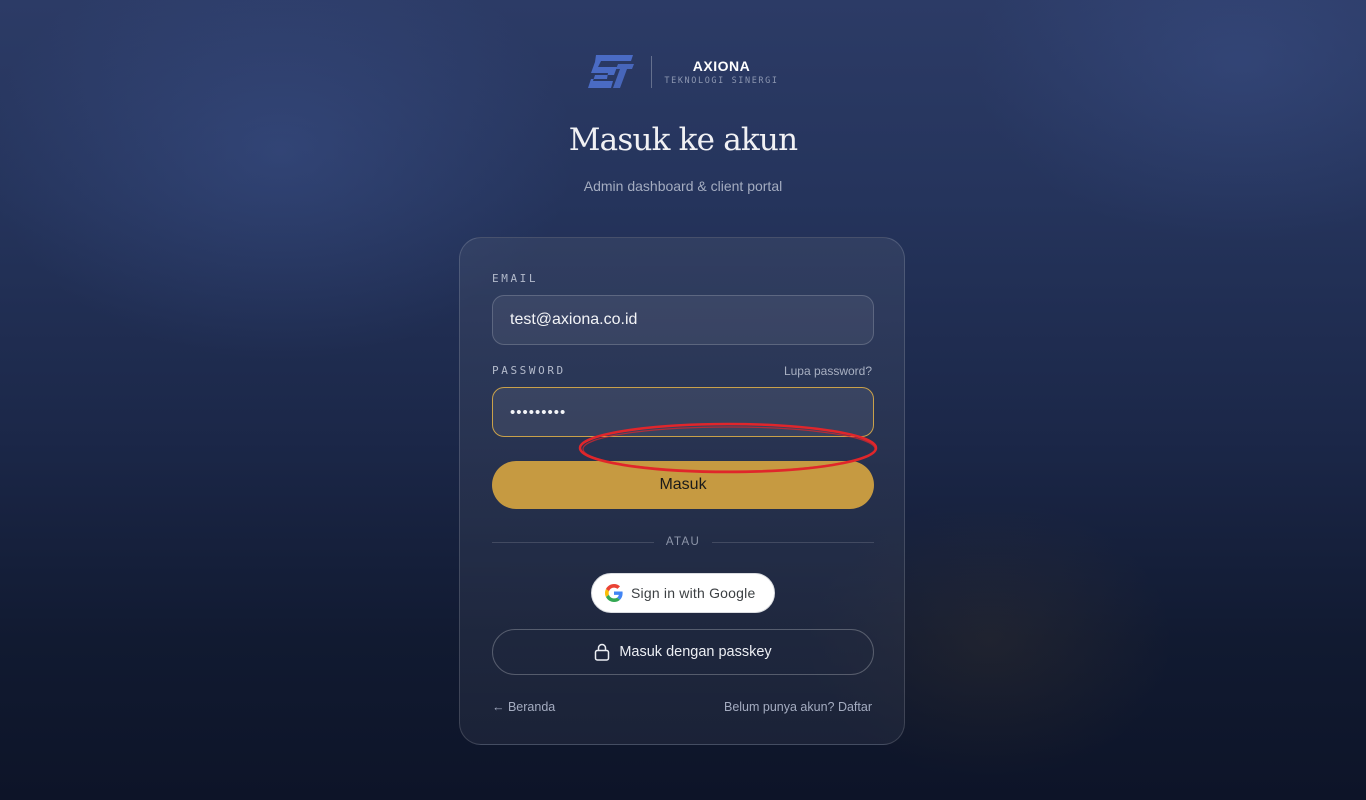  What do you see at coordinates (515, 278) in the screenshot?
I see `email-label: EMAIL` at bounding box center [515, 278].